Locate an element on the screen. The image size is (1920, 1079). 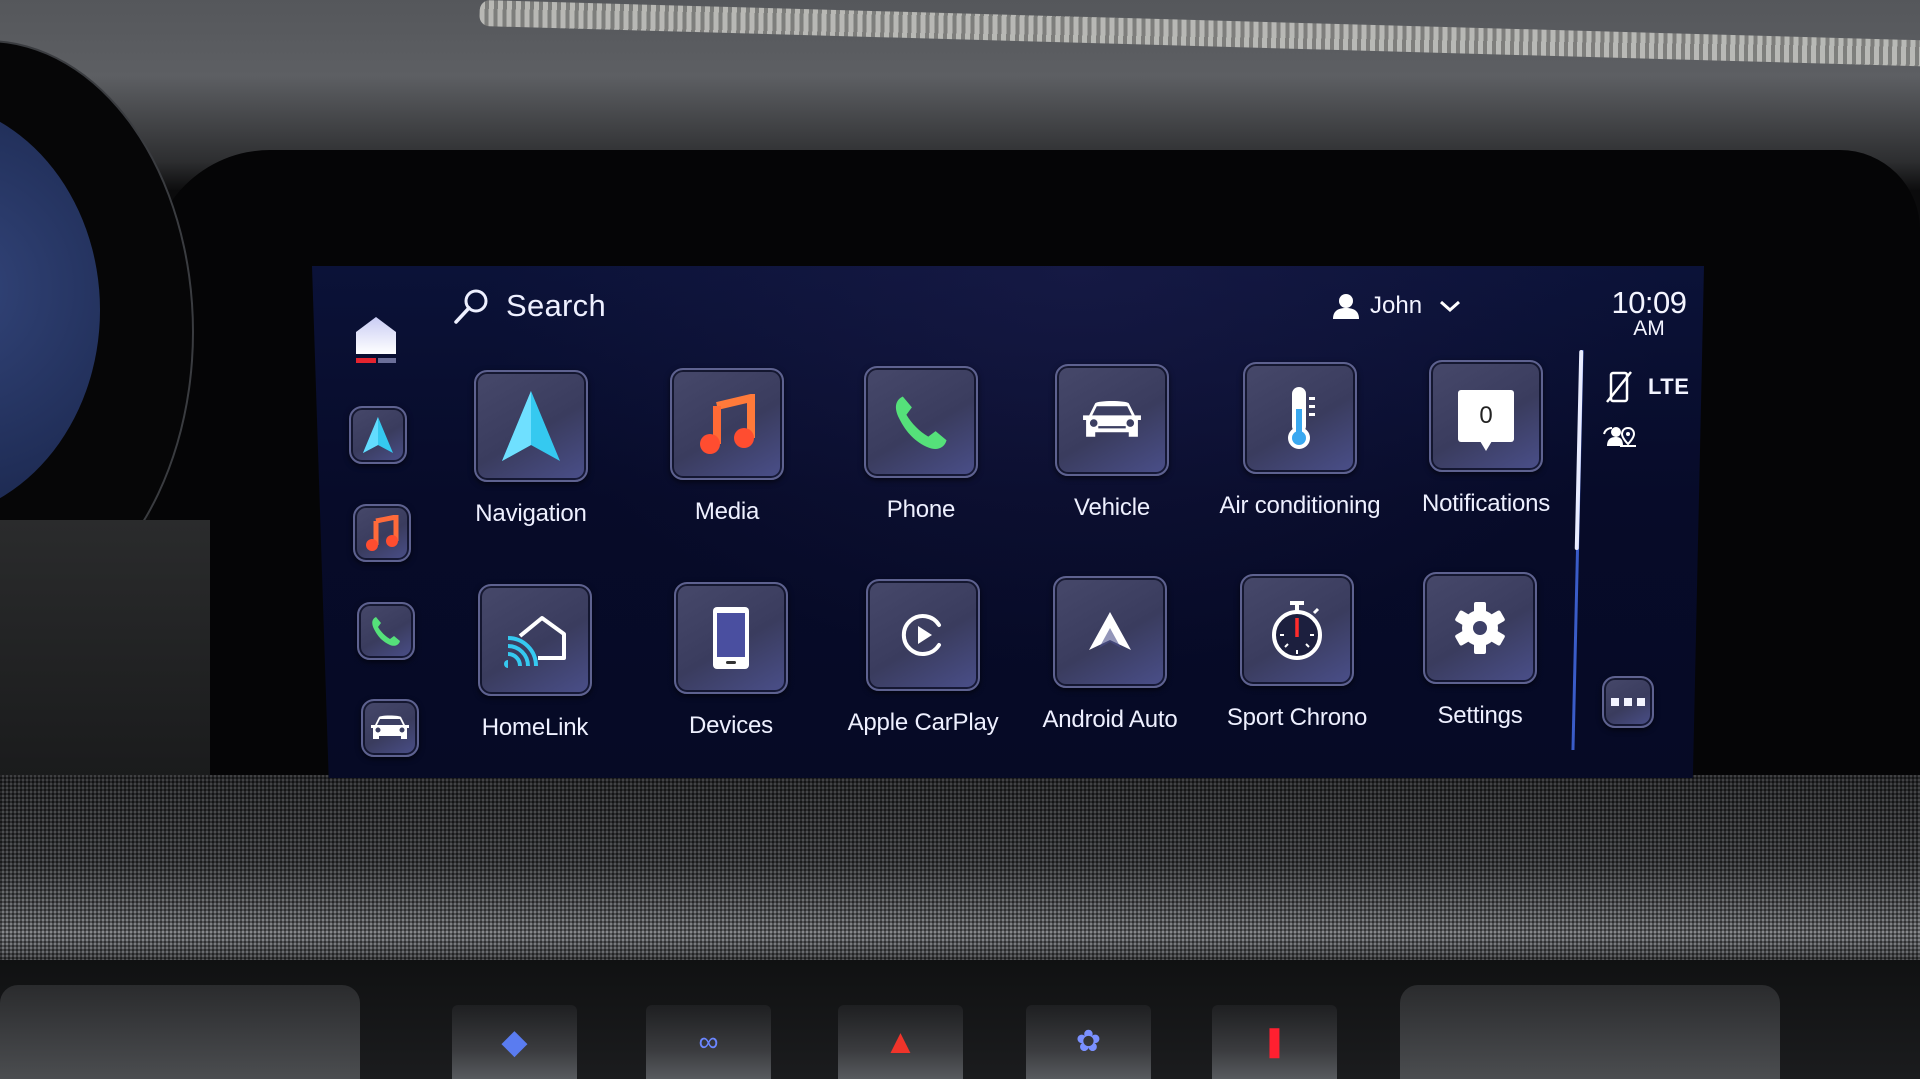
location-sharing-status is located at coordinates (1619, 438).